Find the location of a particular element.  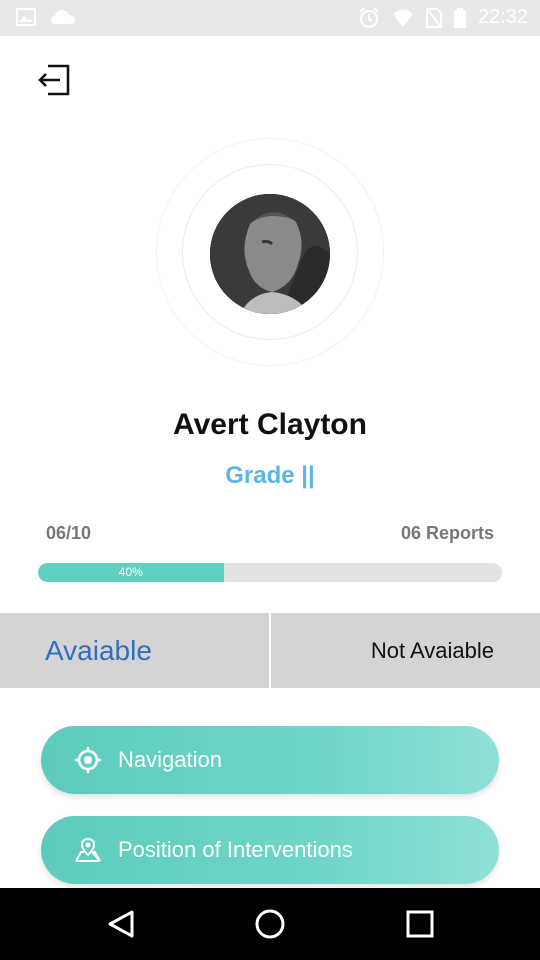

alarm-icon is located at coordinates (369, 17).